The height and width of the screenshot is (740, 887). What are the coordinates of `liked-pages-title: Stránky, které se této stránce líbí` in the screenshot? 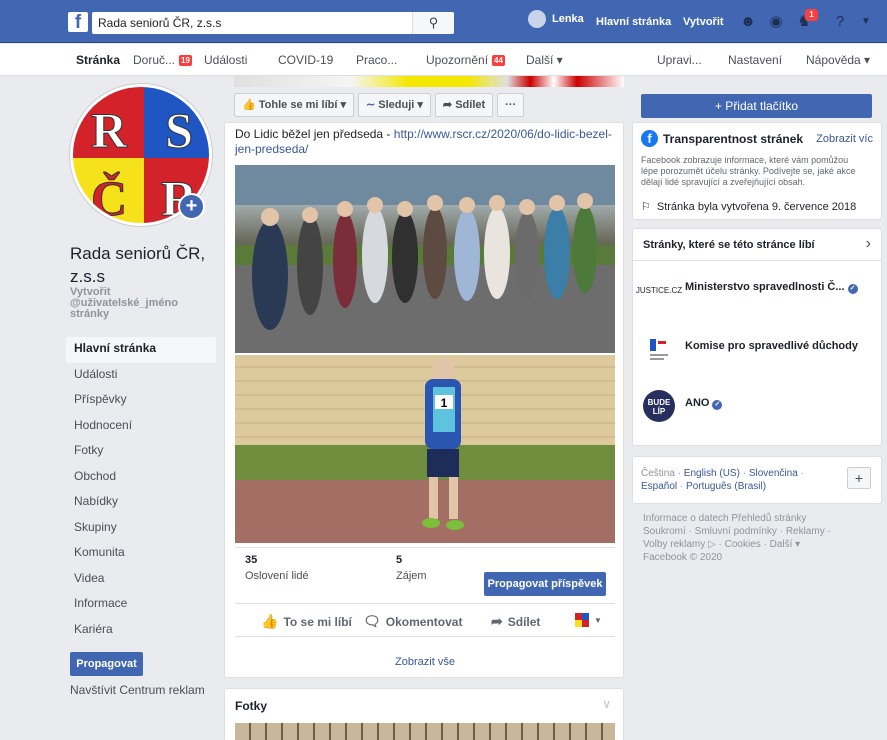 It's located at (729, 245).